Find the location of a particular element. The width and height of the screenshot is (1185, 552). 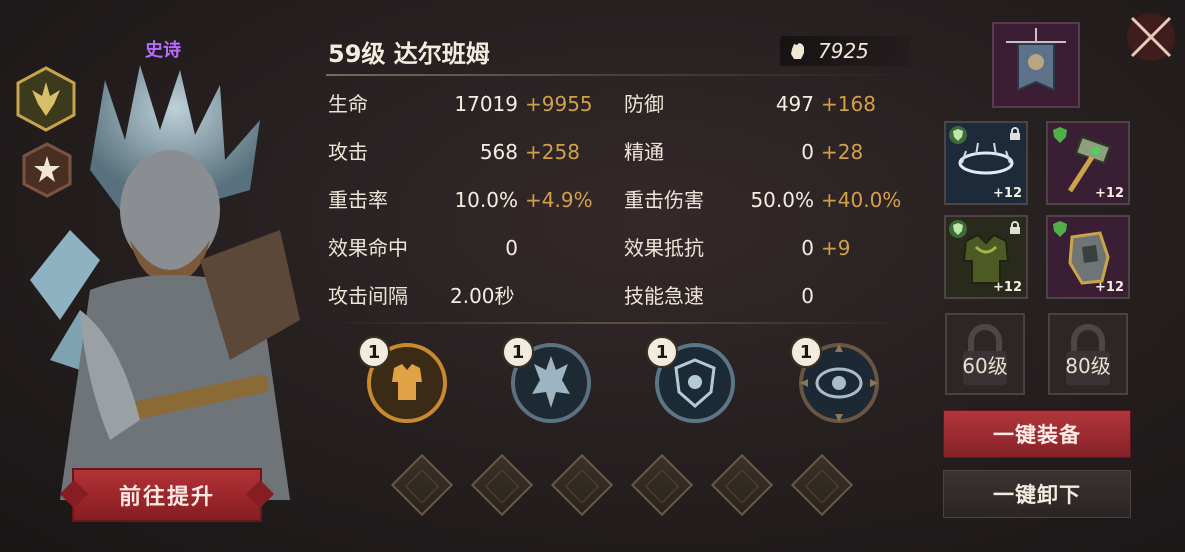

close-icon is located at coordinates (1151, 37).